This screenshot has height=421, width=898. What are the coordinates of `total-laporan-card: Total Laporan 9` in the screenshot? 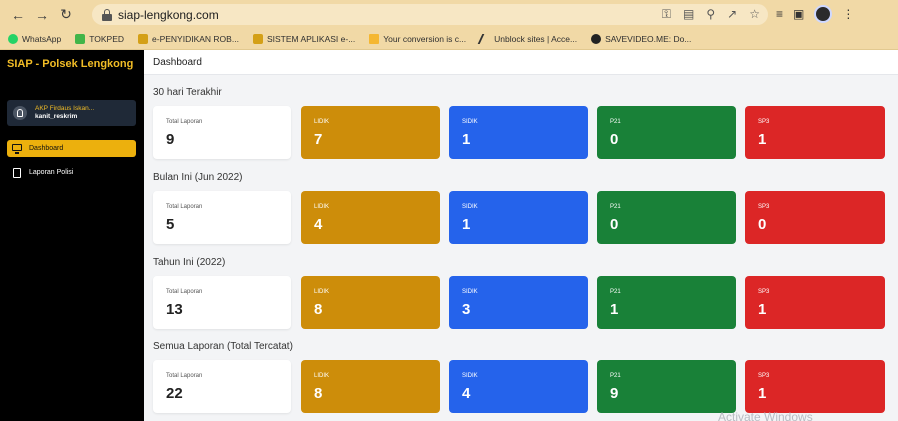 It's located at (222, 132).